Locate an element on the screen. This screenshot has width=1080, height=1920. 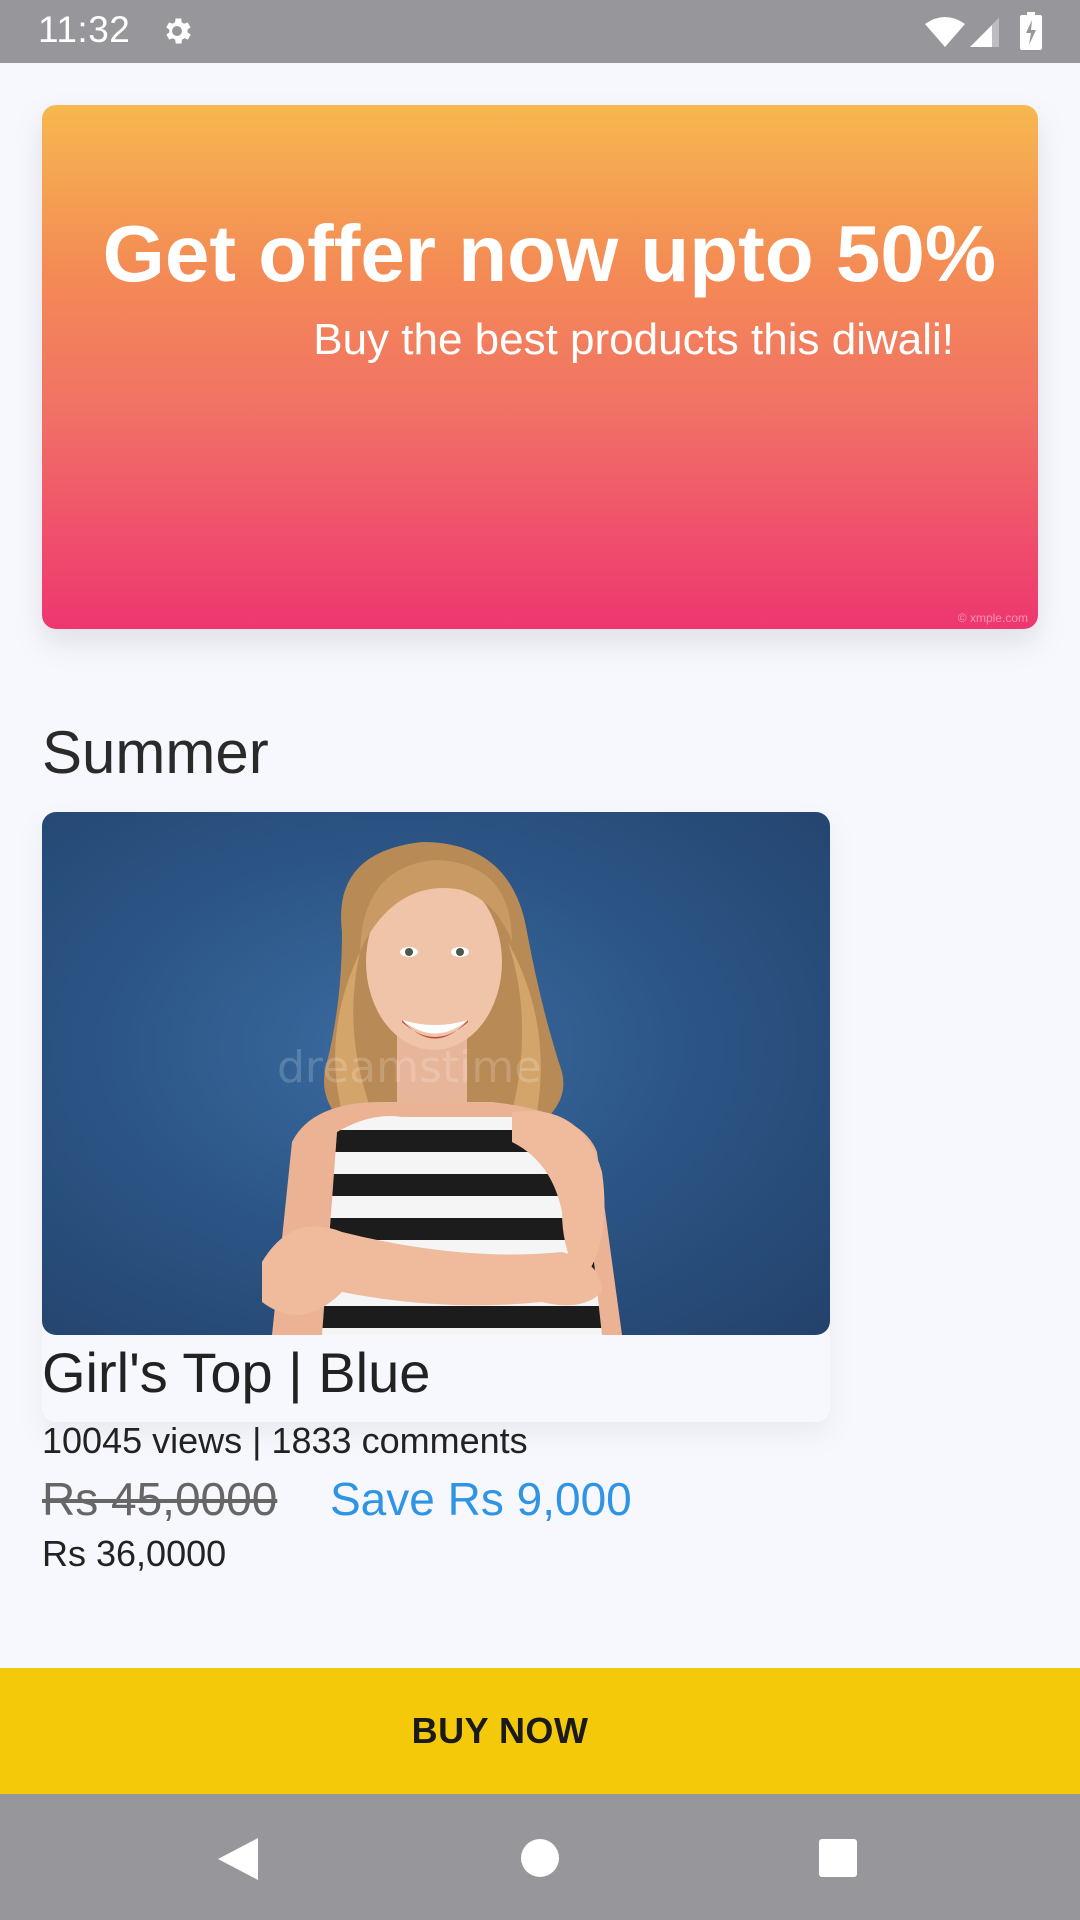
wifi-icon is located at coordinates (945, 32).